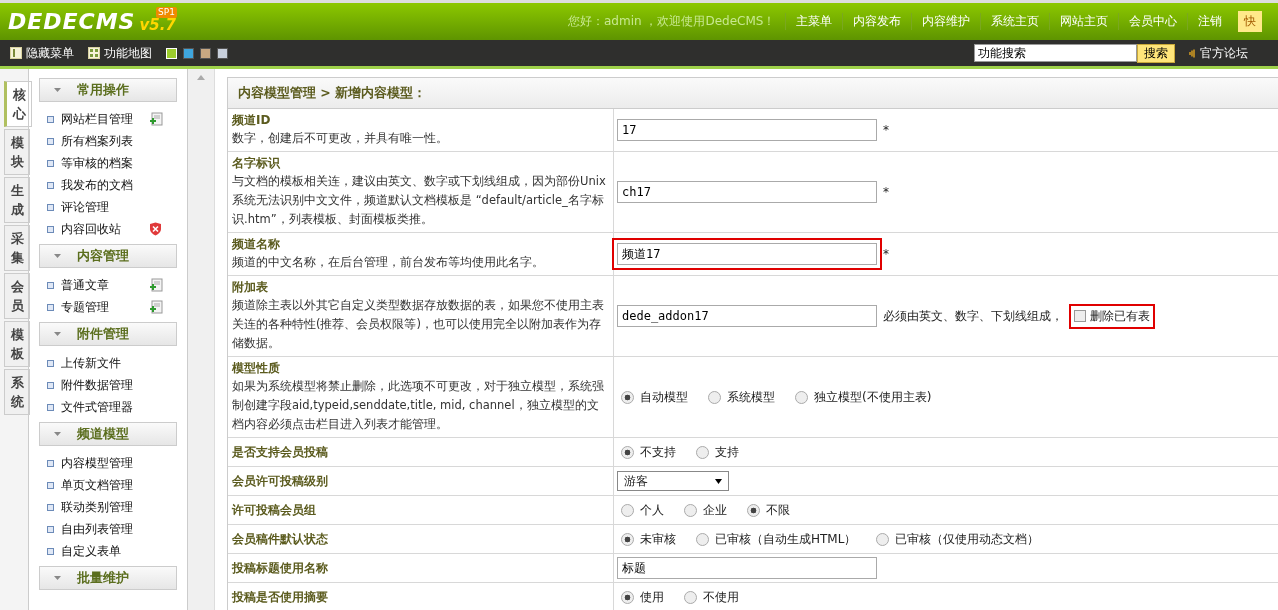 This screenshot has height=610, width=1278. What do you see at coordinates (280, 568) in the screenshot?
I see `field-label: 投稿标题使用名称` at bounding box center [280, 568].